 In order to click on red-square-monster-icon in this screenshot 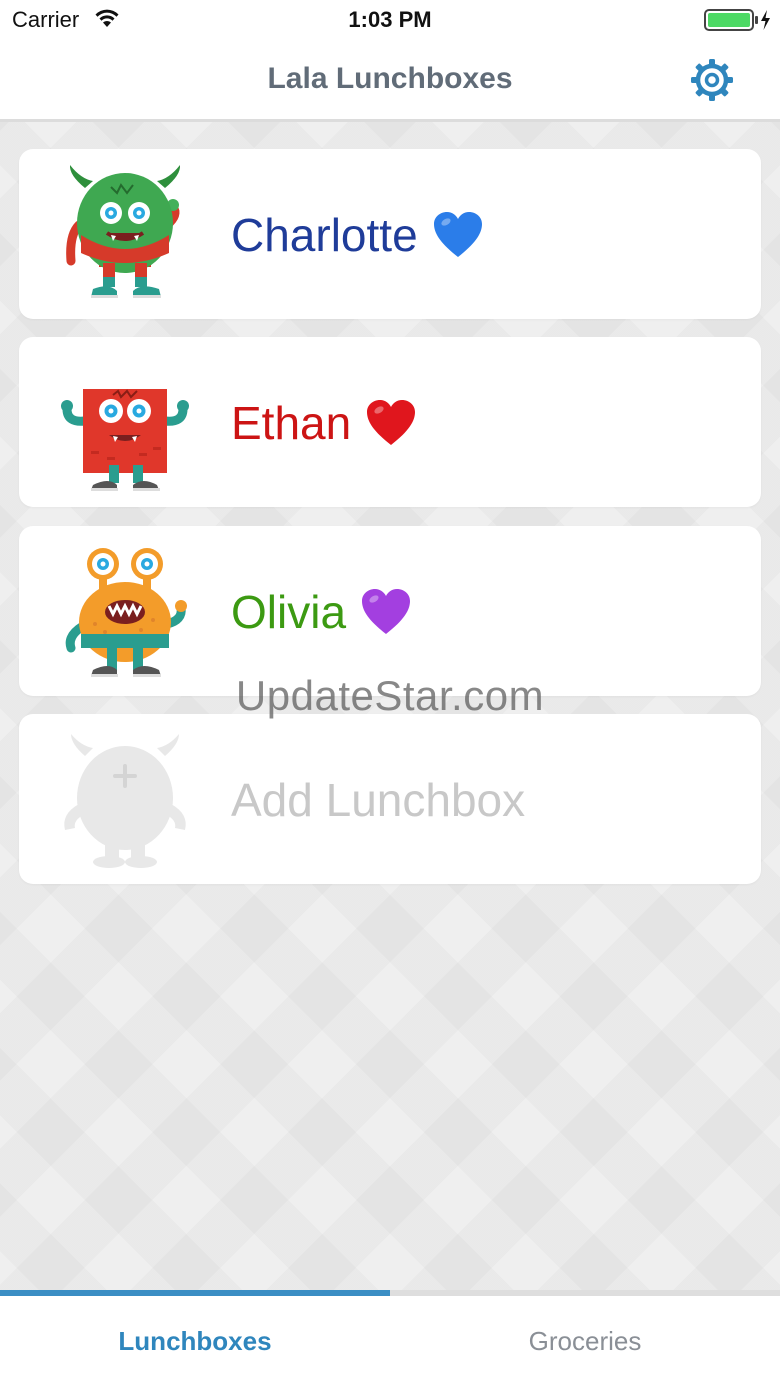, I will do `click(125, 440)`.